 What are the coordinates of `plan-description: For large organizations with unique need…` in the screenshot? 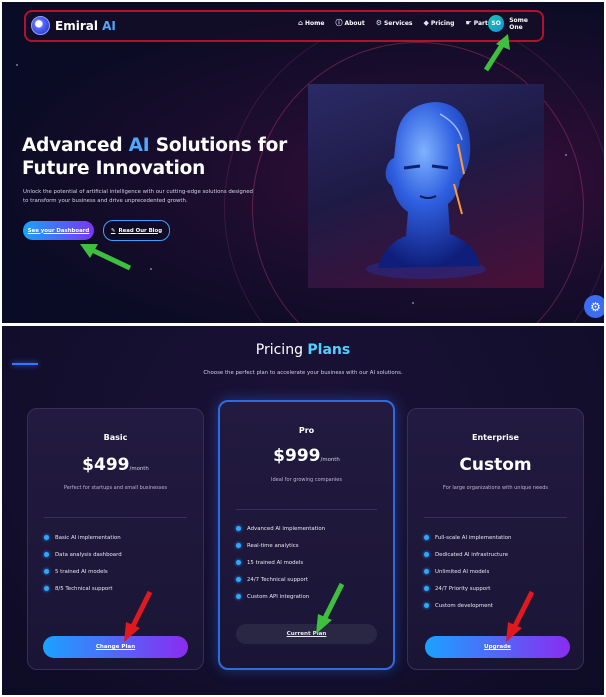 It's located at (495, 488).